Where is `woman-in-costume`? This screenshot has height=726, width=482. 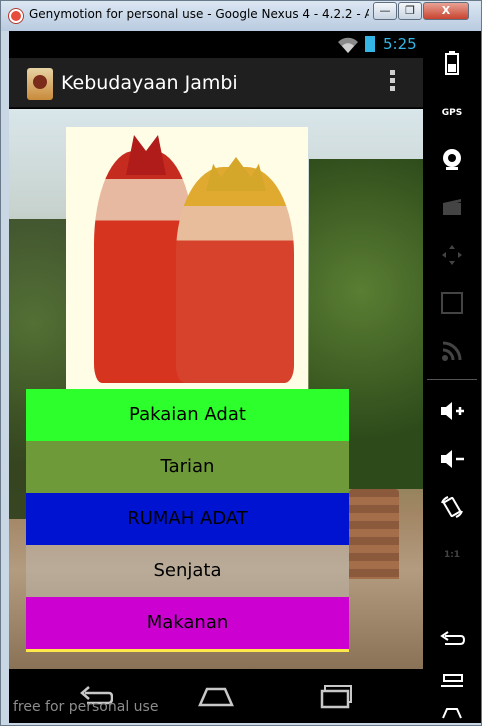
woman-in-costume is located at coordinates (235, 275).